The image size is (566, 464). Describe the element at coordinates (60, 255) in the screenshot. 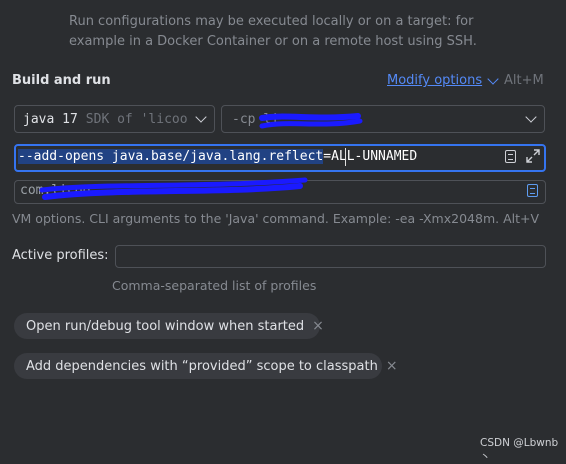

I see `active-profiles-label: Active profiles:` at that location.